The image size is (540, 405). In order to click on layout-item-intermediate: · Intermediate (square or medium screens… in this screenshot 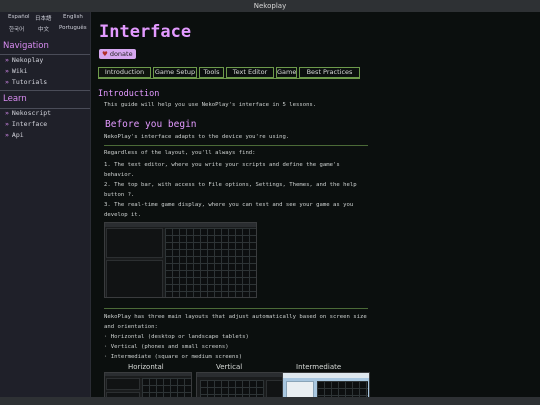, I will do `click(173, 357)`.